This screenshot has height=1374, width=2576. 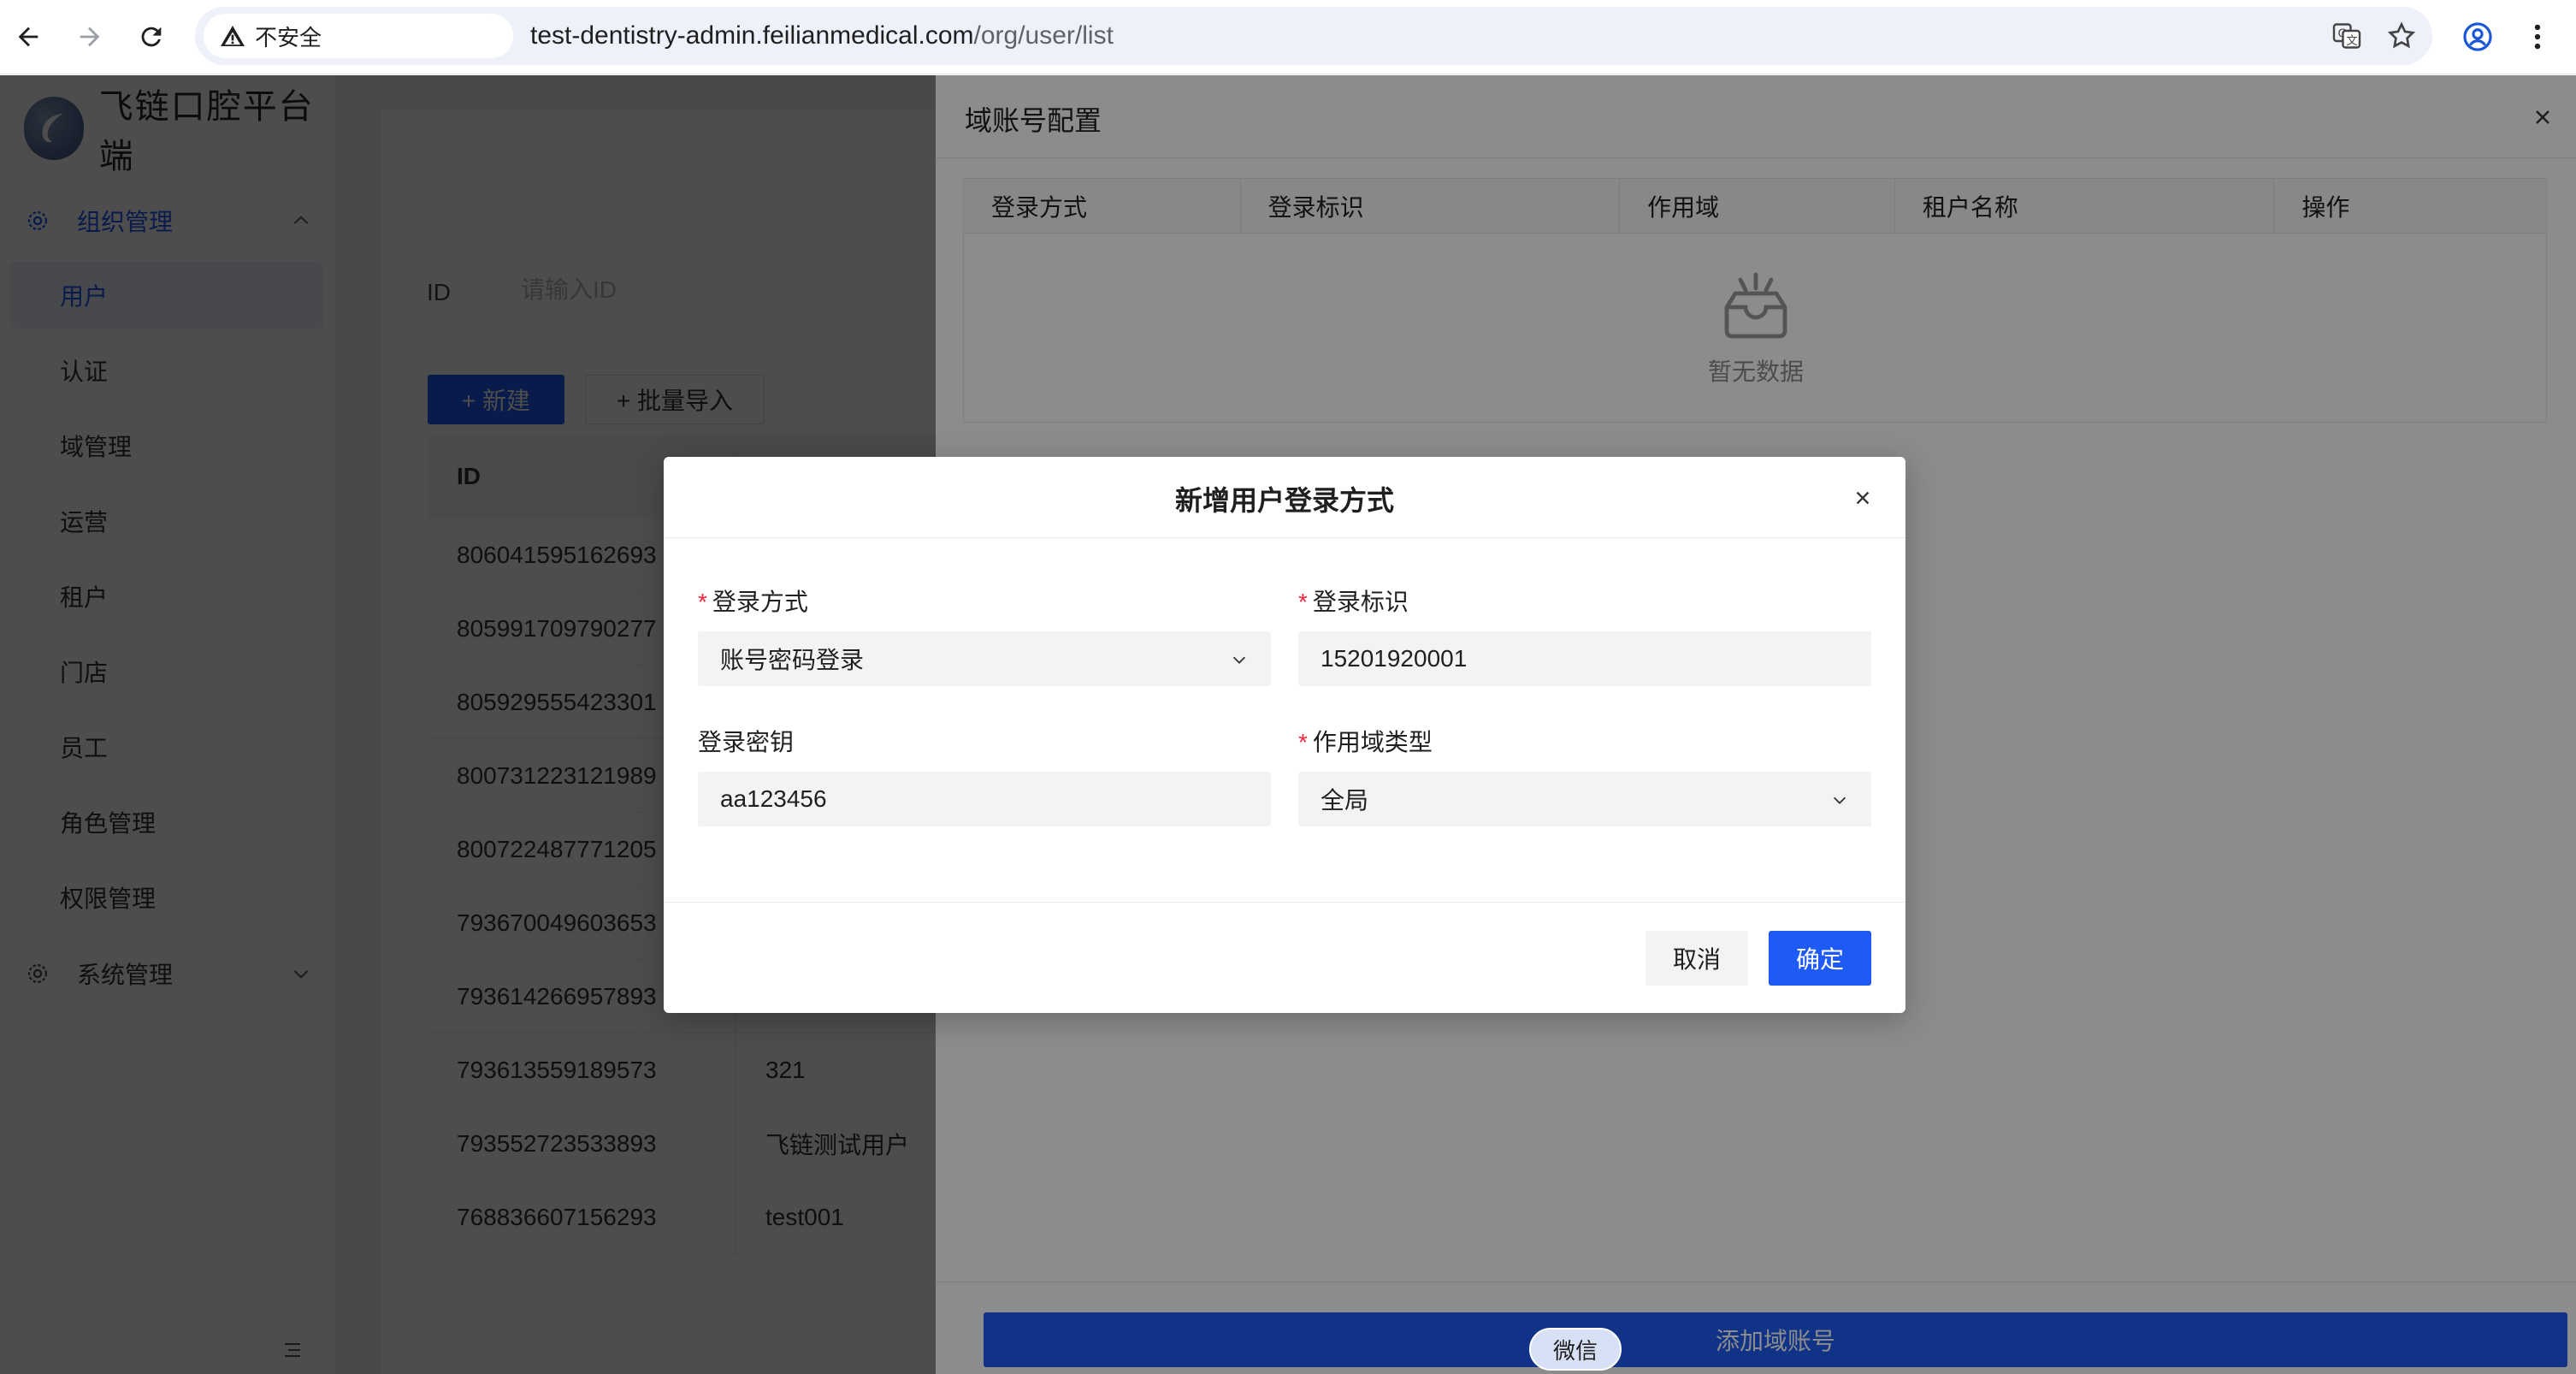 I want to click on modal-close-icon, so click(x=1863, y=498).